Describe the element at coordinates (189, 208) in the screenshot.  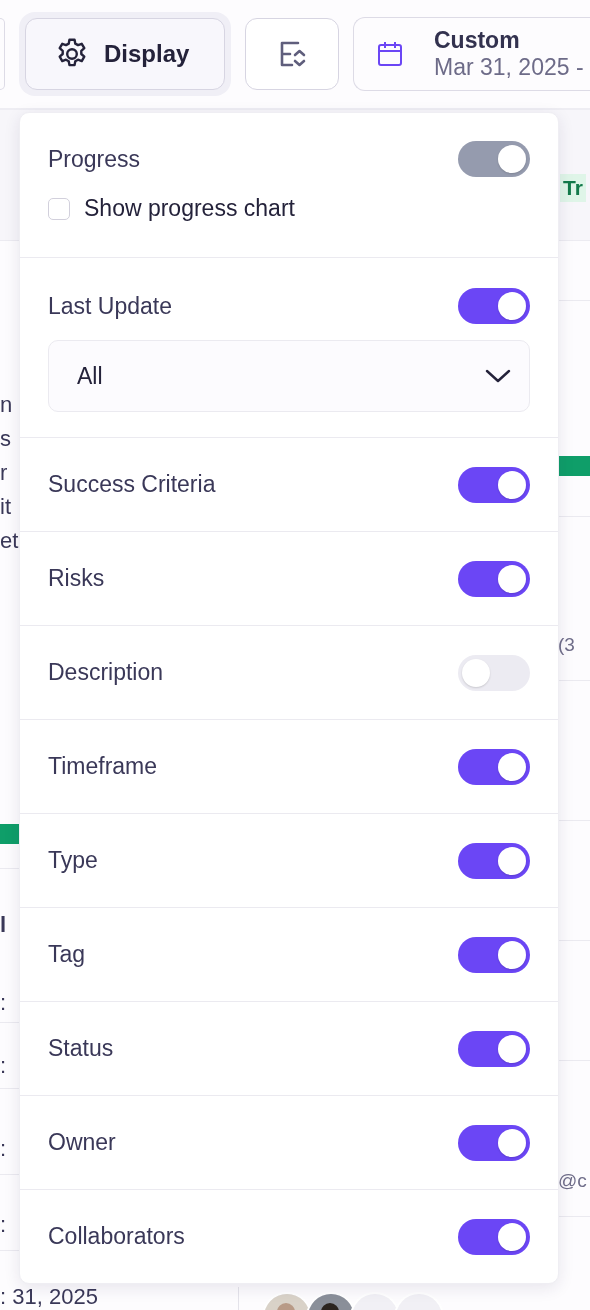
I see `checkbox-label: Show progress chart` at that location.